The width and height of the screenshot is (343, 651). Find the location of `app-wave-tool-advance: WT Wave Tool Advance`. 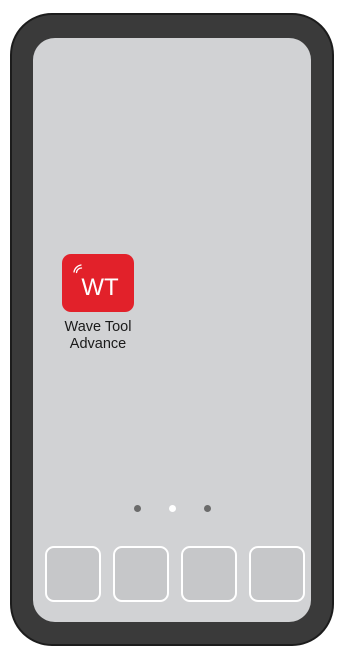

app-wave-tool-advance: WT Wave Tool Advance is located at coordinates (98, 303).